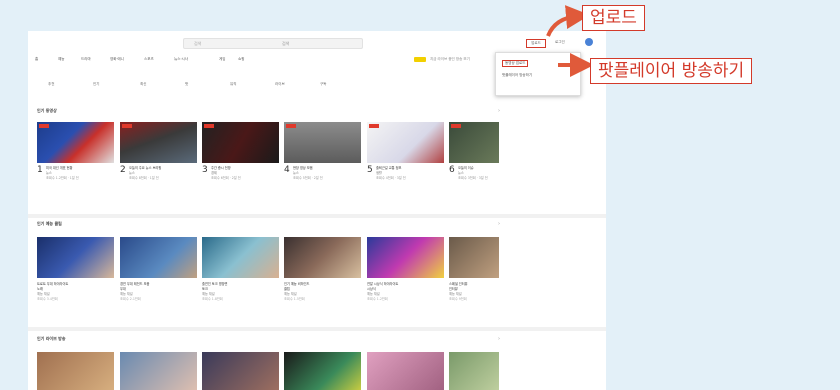  Describe the element at coordinates (458, 299) in the screenshot. I see `video-stats: 조회수 9천회` at that location.